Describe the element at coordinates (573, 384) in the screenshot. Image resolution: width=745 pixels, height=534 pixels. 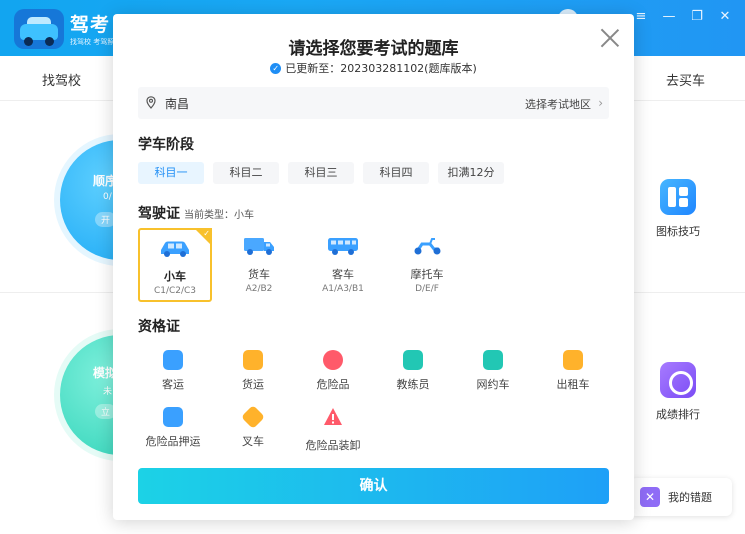
I see `qual-label: 出租车` at that location.